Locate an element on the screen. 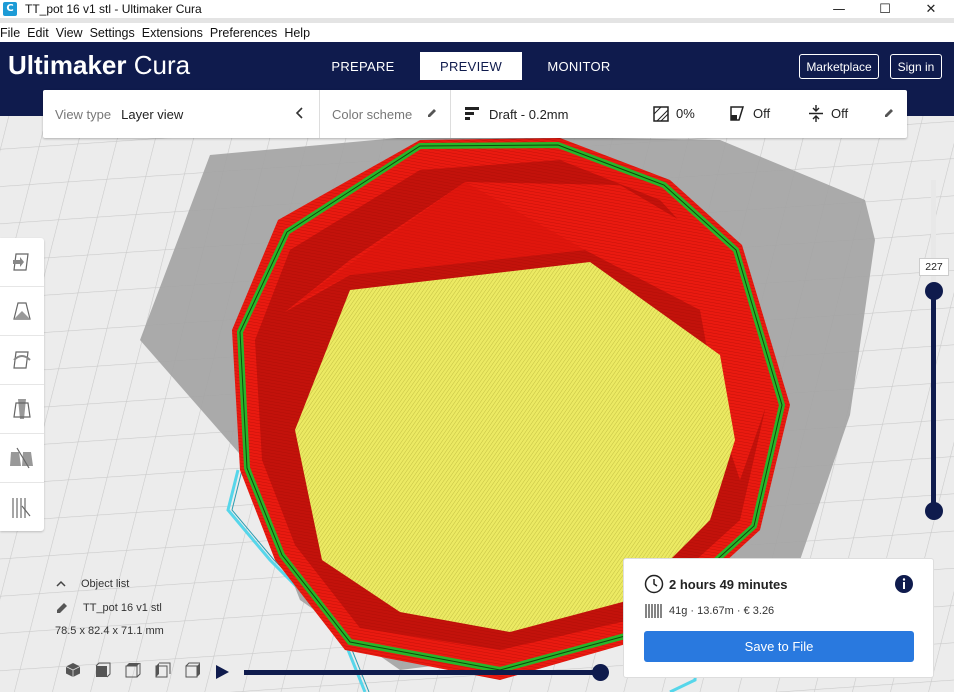 The width and height of the screenshot is (954, 692). layer-number-input: 227 is located at coordinates (934, 267).